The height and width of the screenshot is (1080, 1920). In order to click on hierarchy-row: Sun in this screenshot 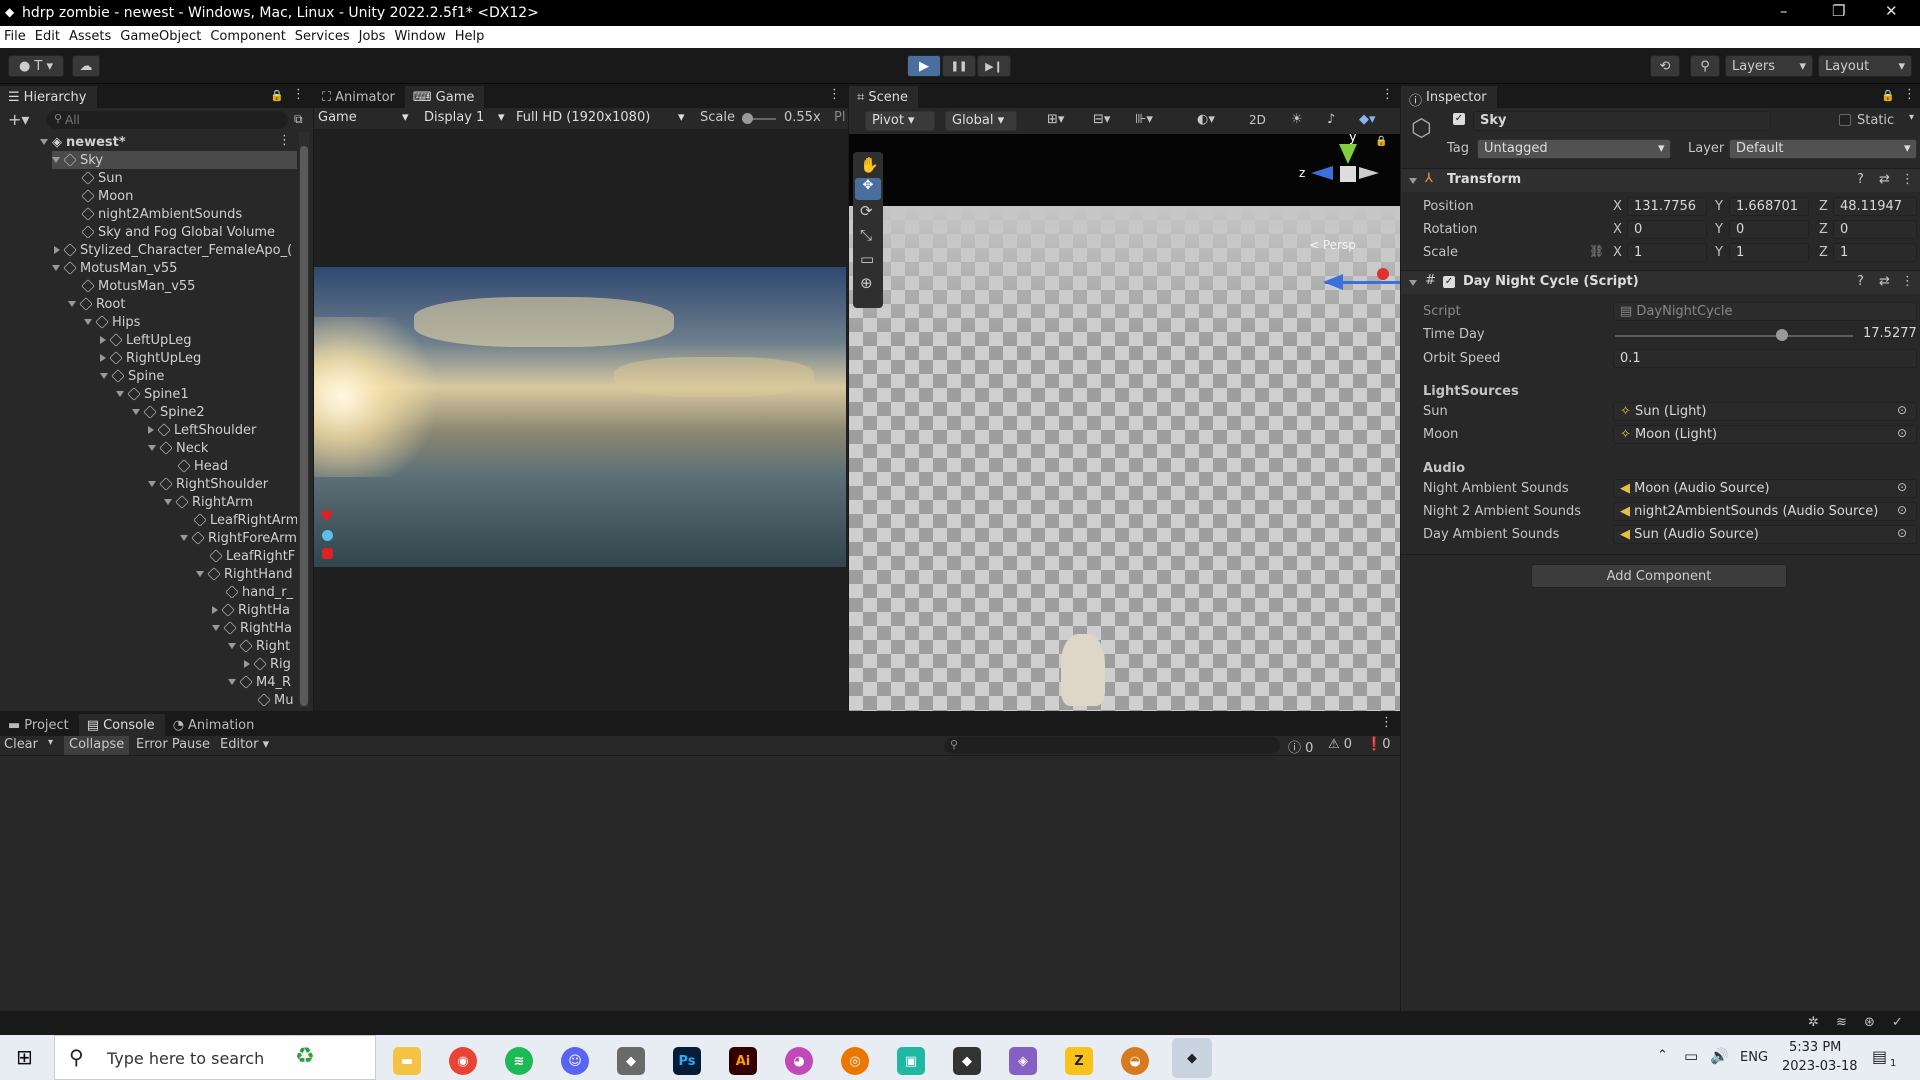, I will do `click(102, 178)`.